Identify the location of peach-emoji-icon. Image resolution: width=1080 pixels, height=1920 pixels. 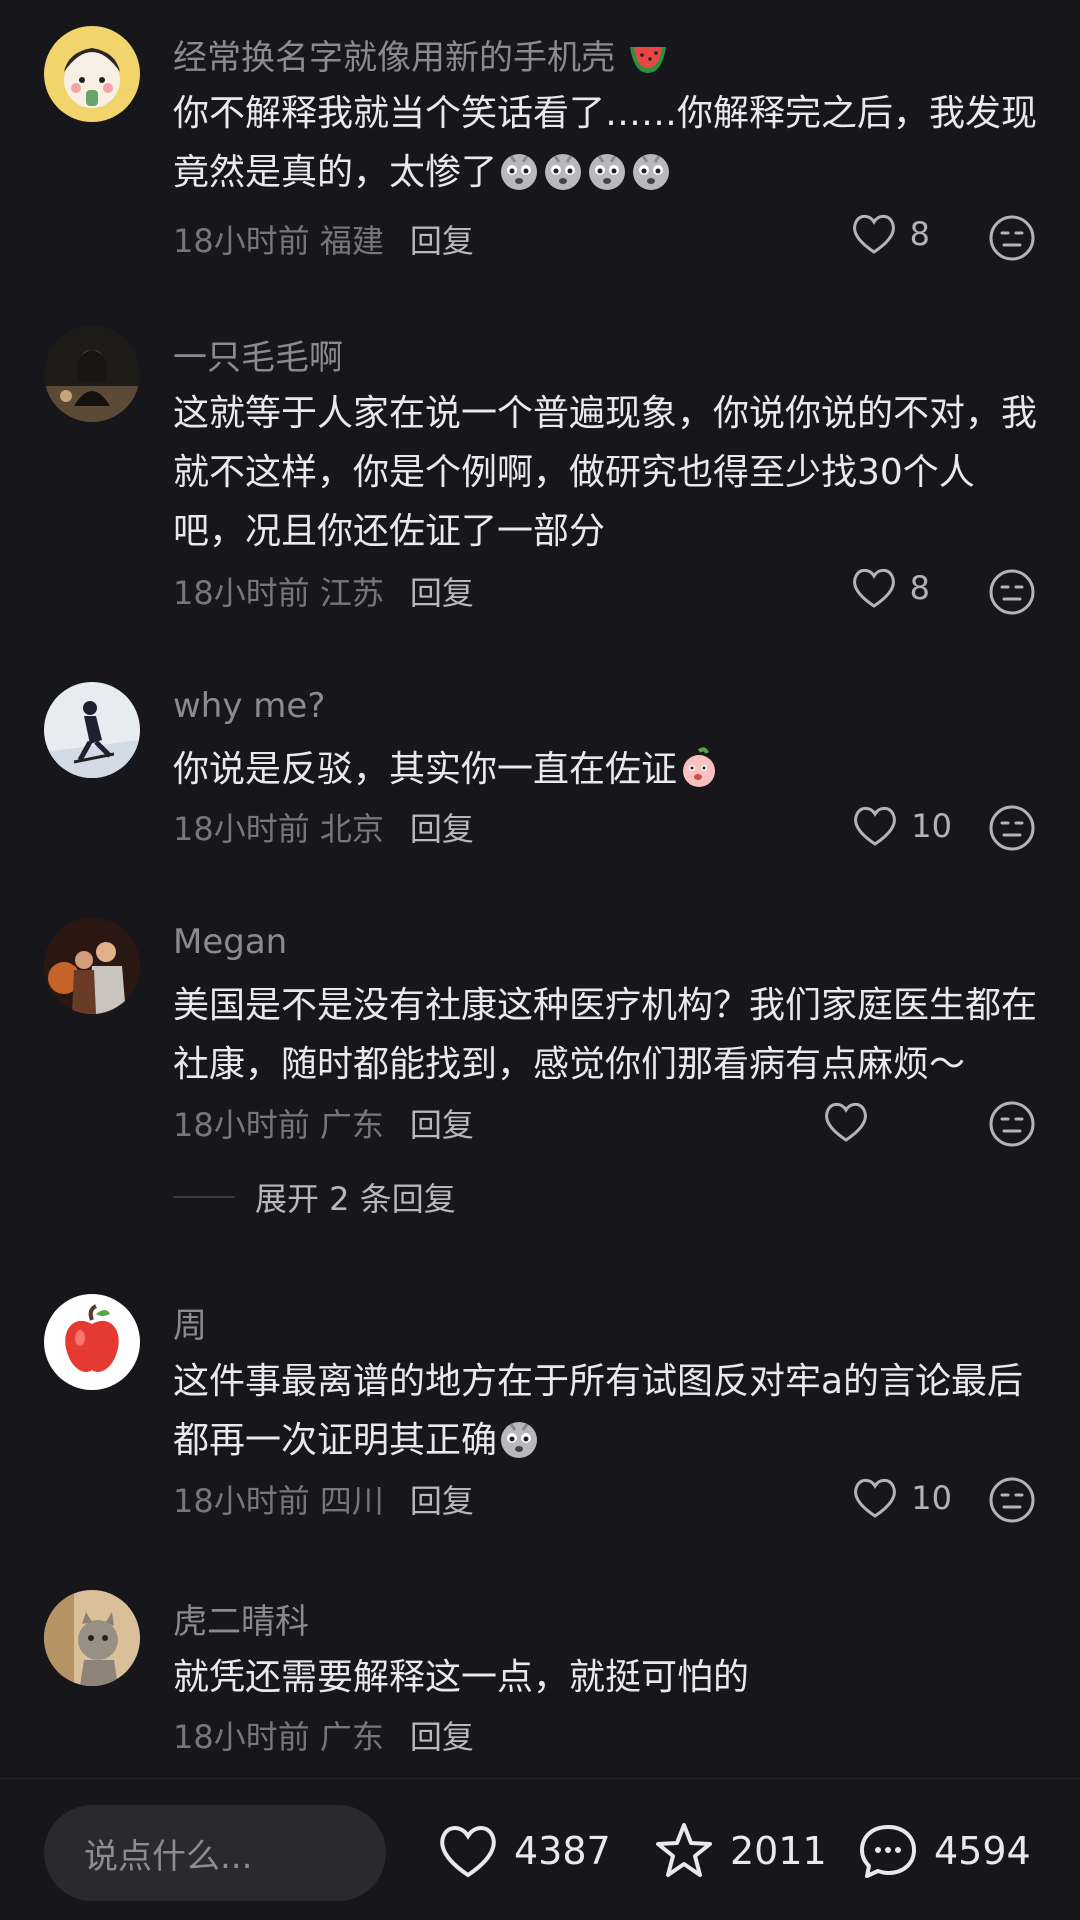
(699, 767).